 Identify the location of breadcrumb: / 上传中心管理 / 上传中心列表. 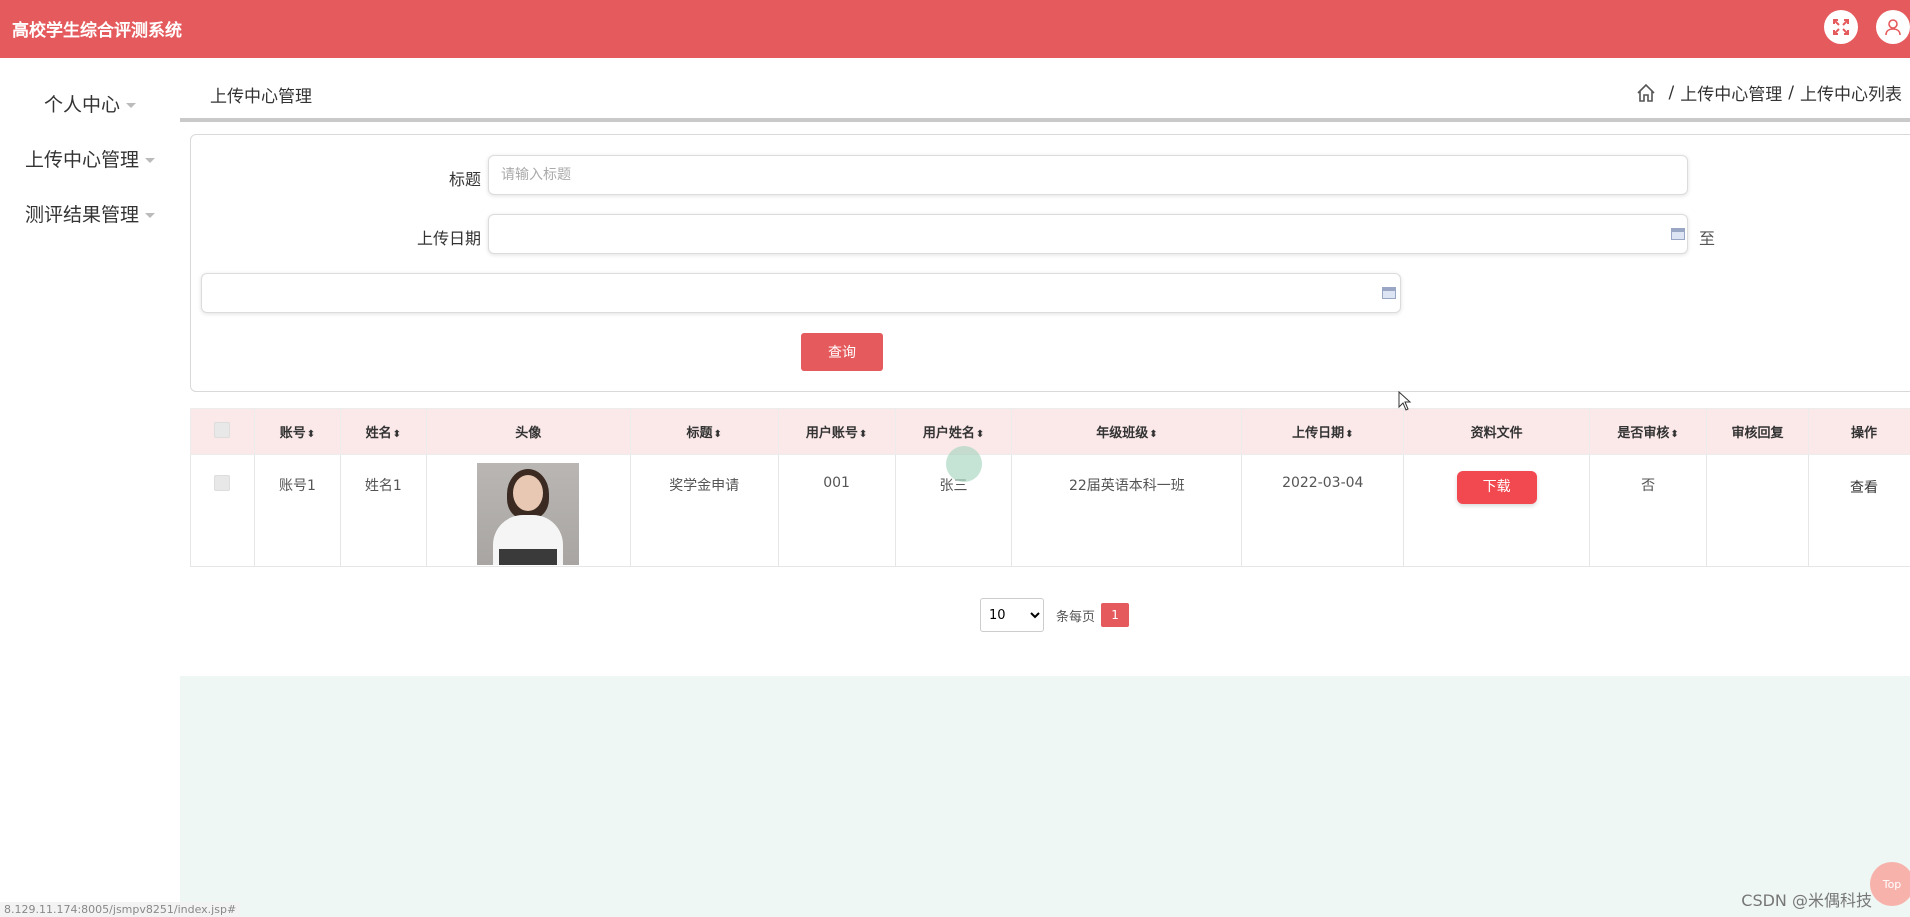
(1768, 92).